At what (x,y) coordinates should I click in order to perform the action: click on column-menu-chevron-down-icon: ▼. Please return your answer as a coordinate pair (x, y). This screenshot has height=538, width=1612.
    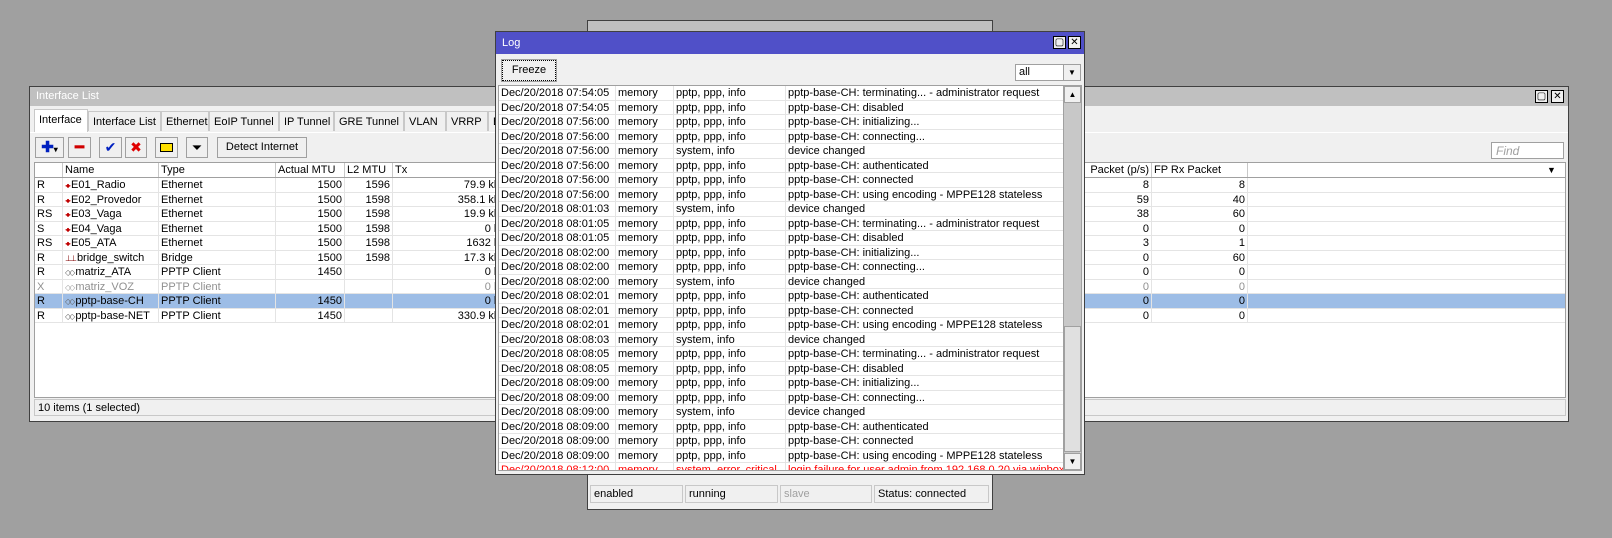
    Looking at the image, I should click on (1555, 170).